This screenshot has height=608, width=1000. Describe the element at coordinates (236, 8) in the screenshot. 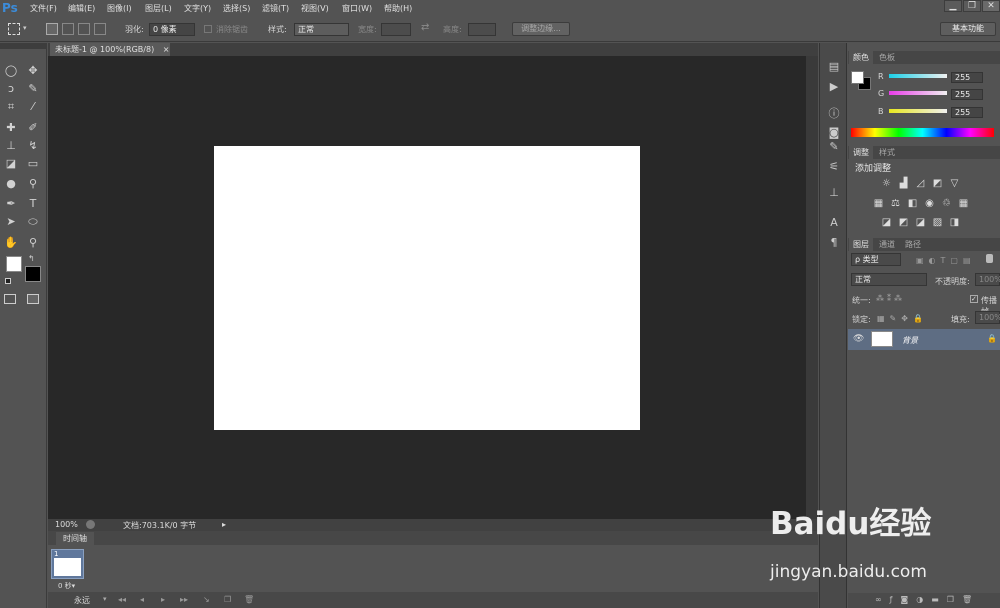

I see `menu-select: 选择(S)` at that location.